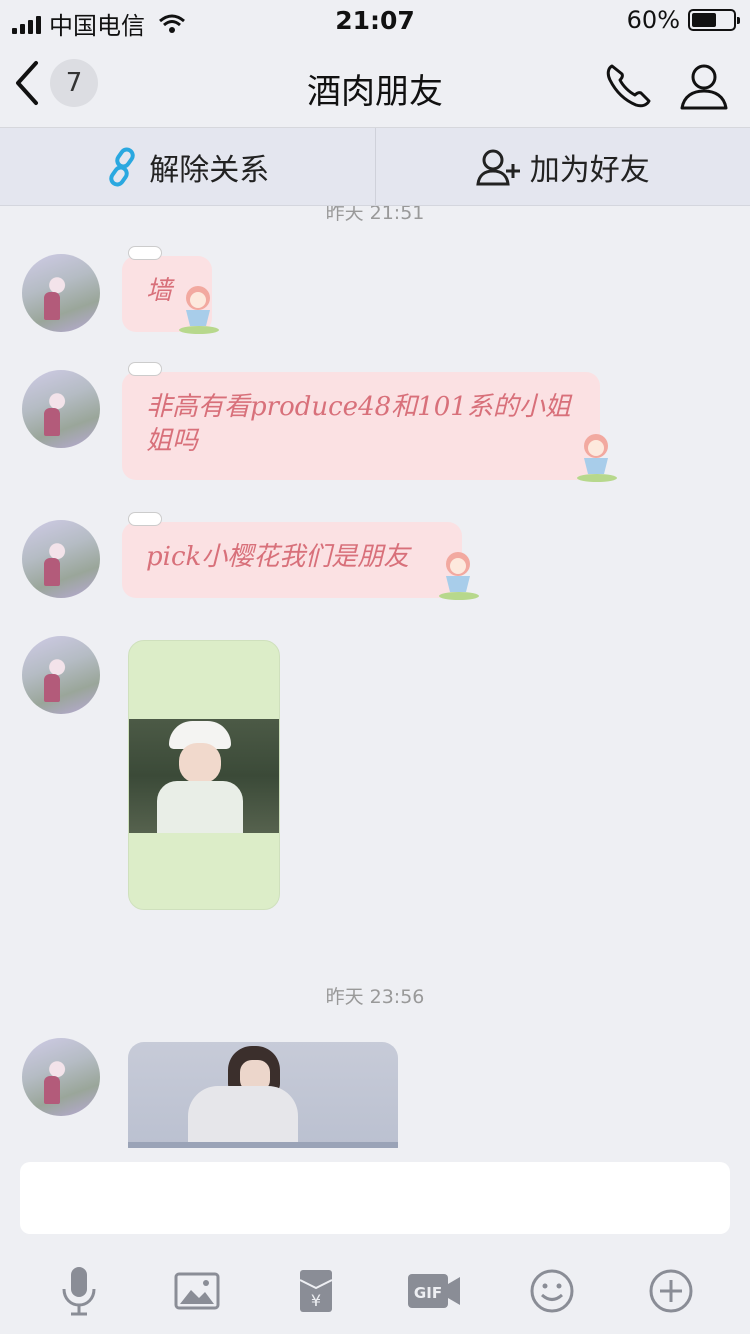 This screenshot has height=1334, width=750. I want to click on red-packet-button: ¥, so click(316, 1291).